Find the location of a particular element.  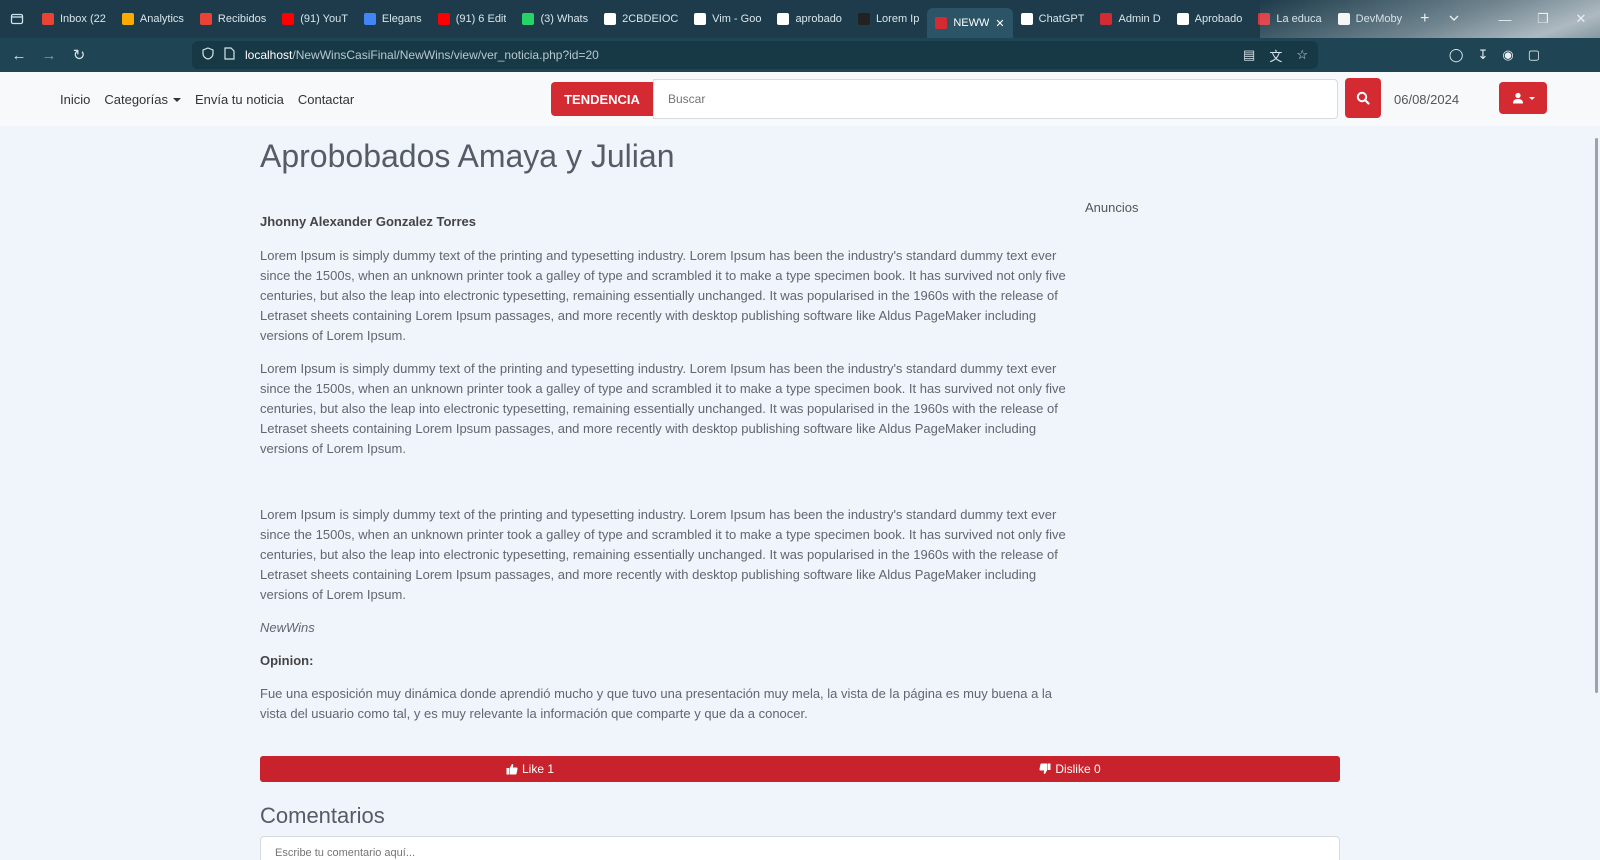

nav-link-envia-noticia: Envía tu noticia is located at coordinates (239, 99).